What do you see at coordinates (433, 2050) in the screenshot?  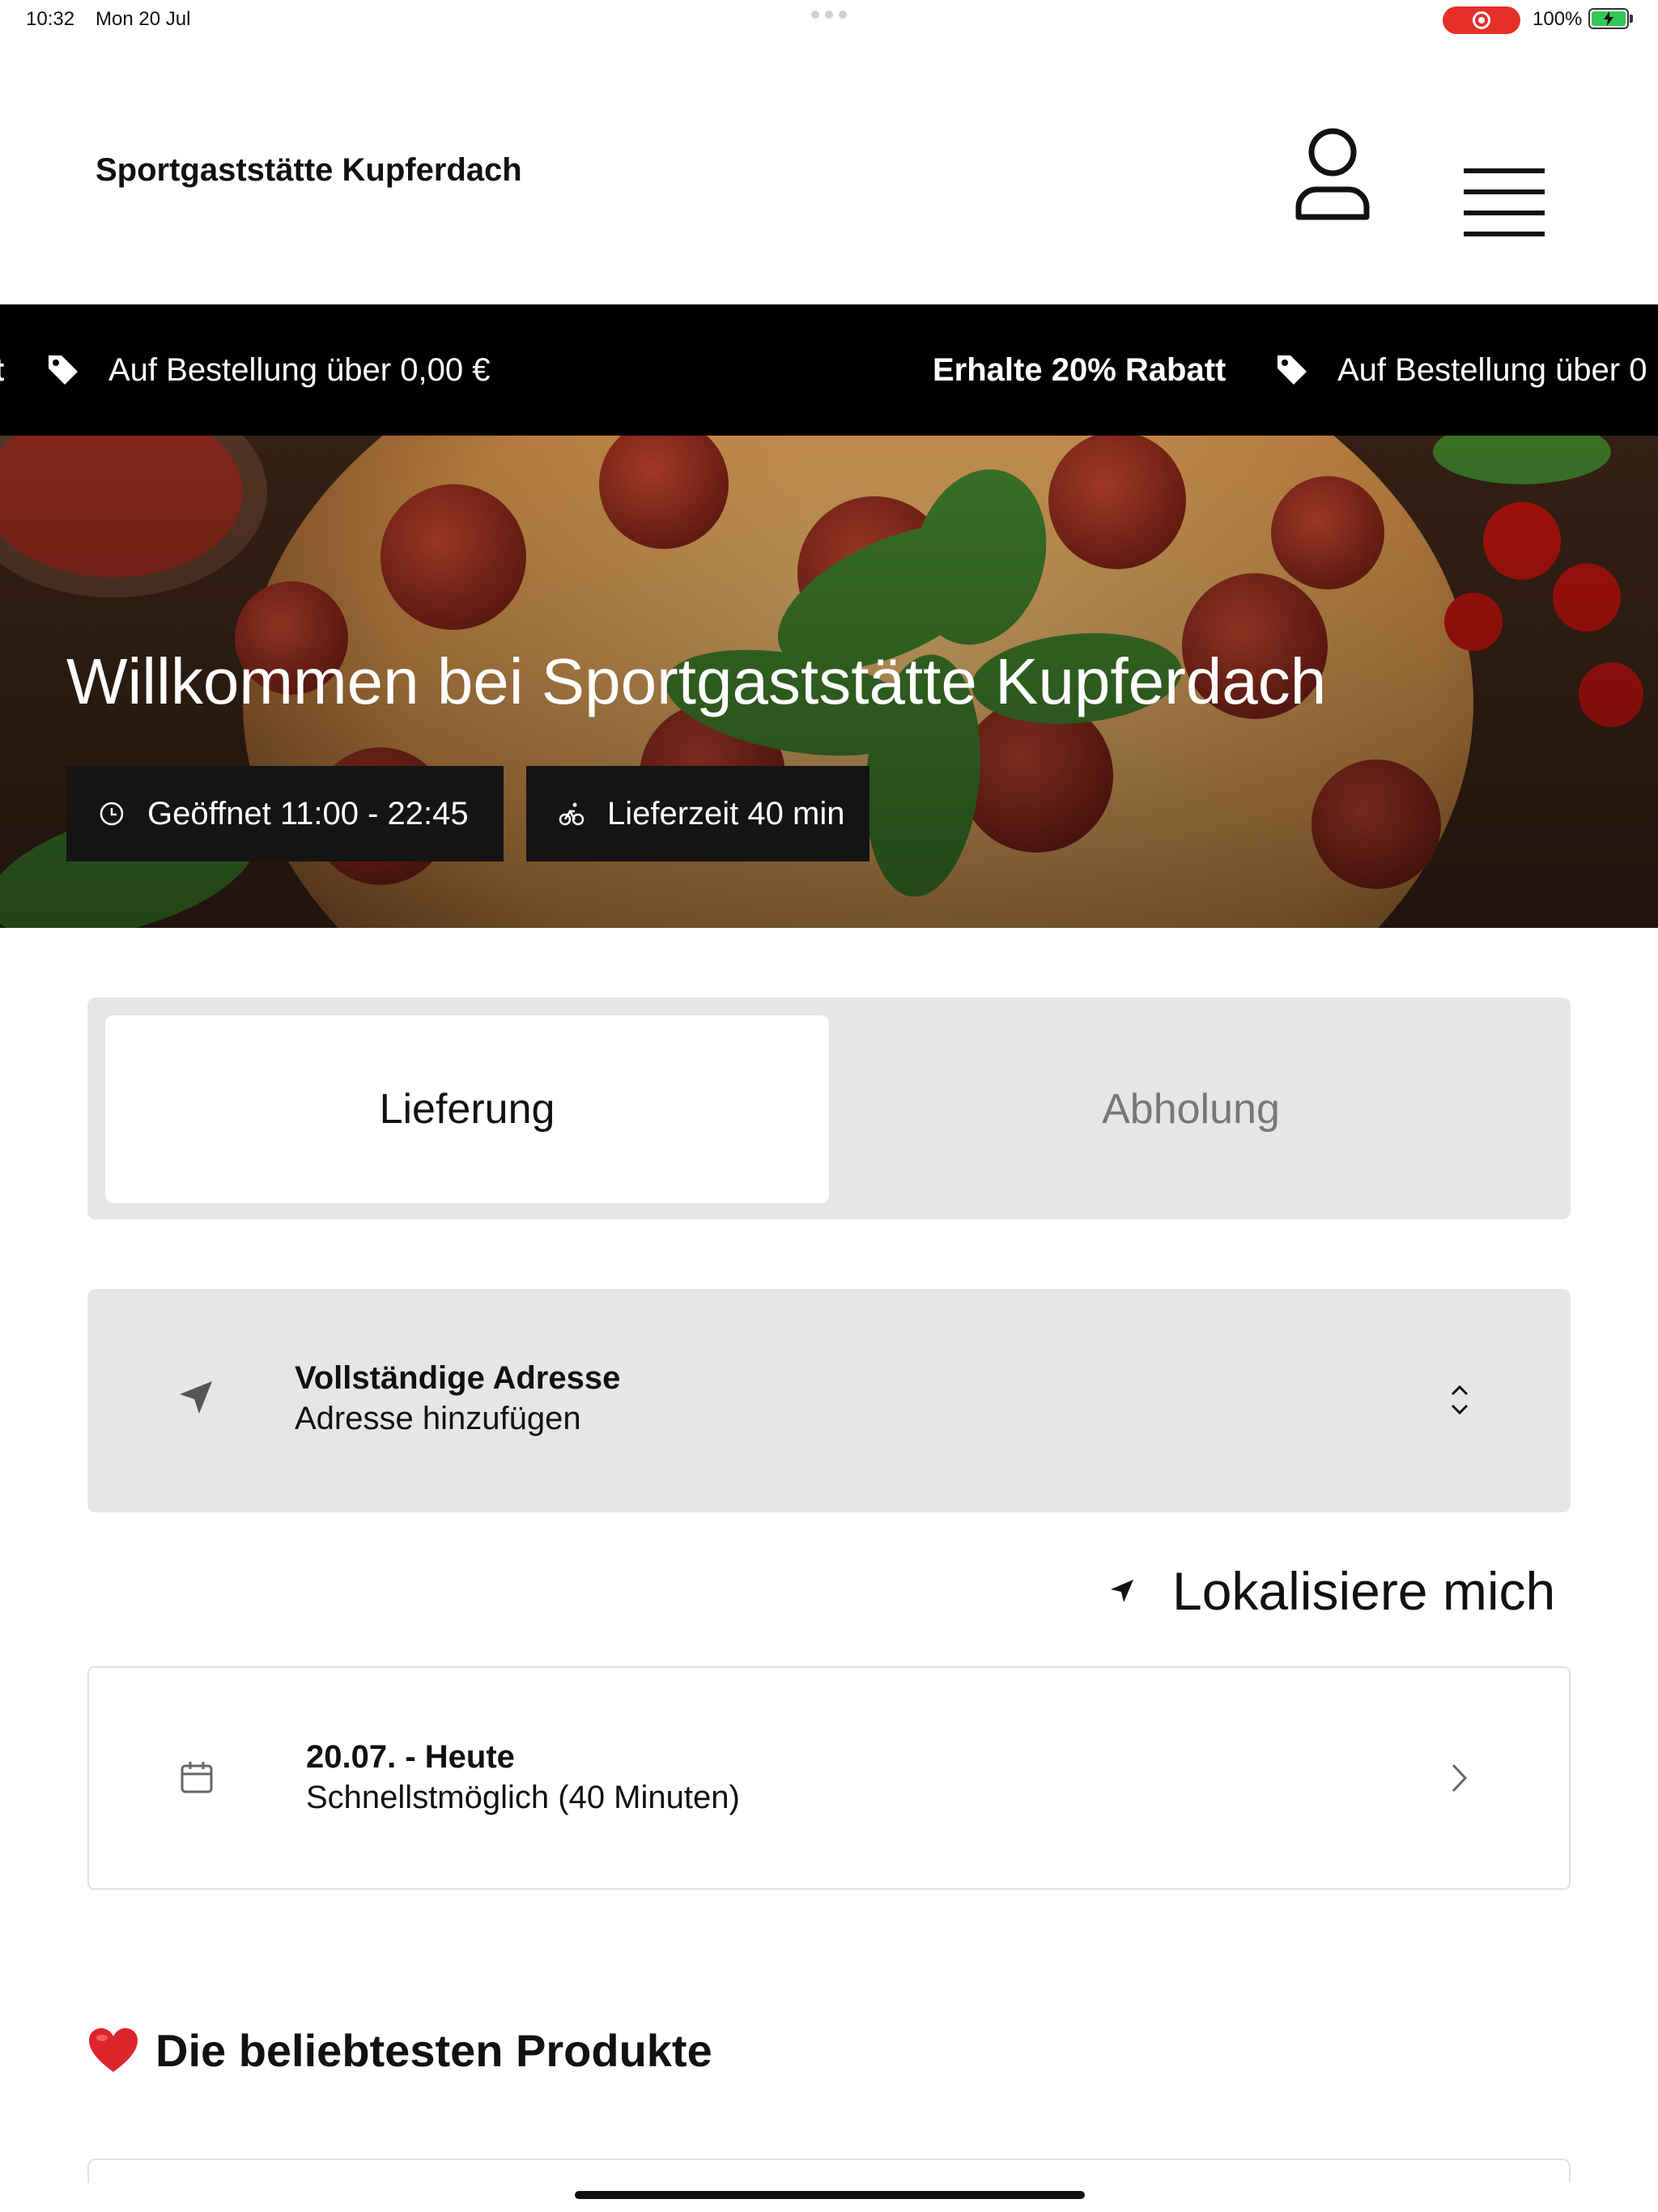 I see `popular-products-title: Die beliebtesten Produkte` at bounding box center [433, 2050].